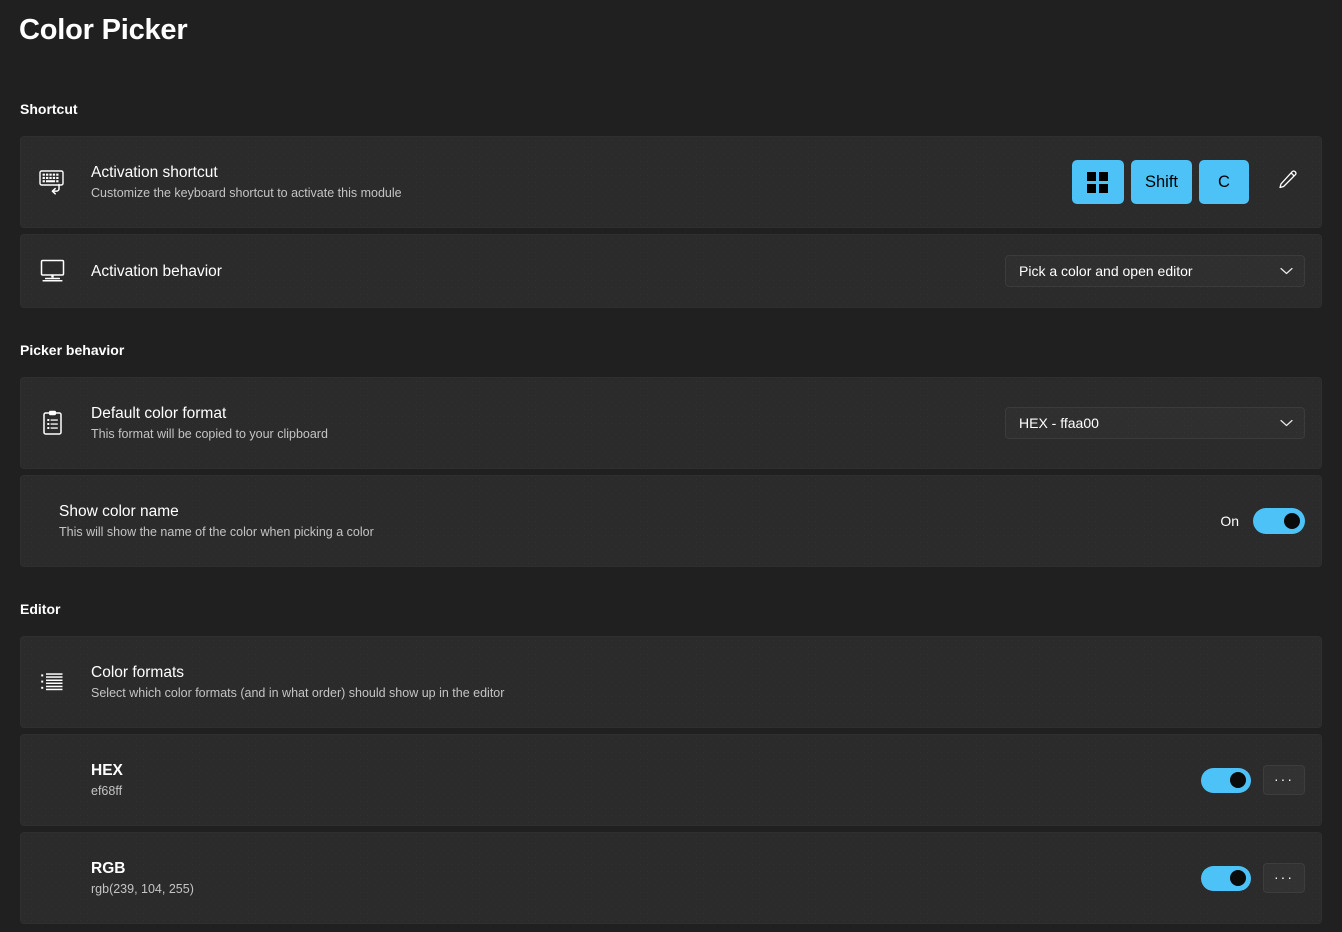 This screenshot has height=932, width=1342. I want to click on activation-behavior-dropdown-value: Pick a color and open editor, so click(1106, 271).